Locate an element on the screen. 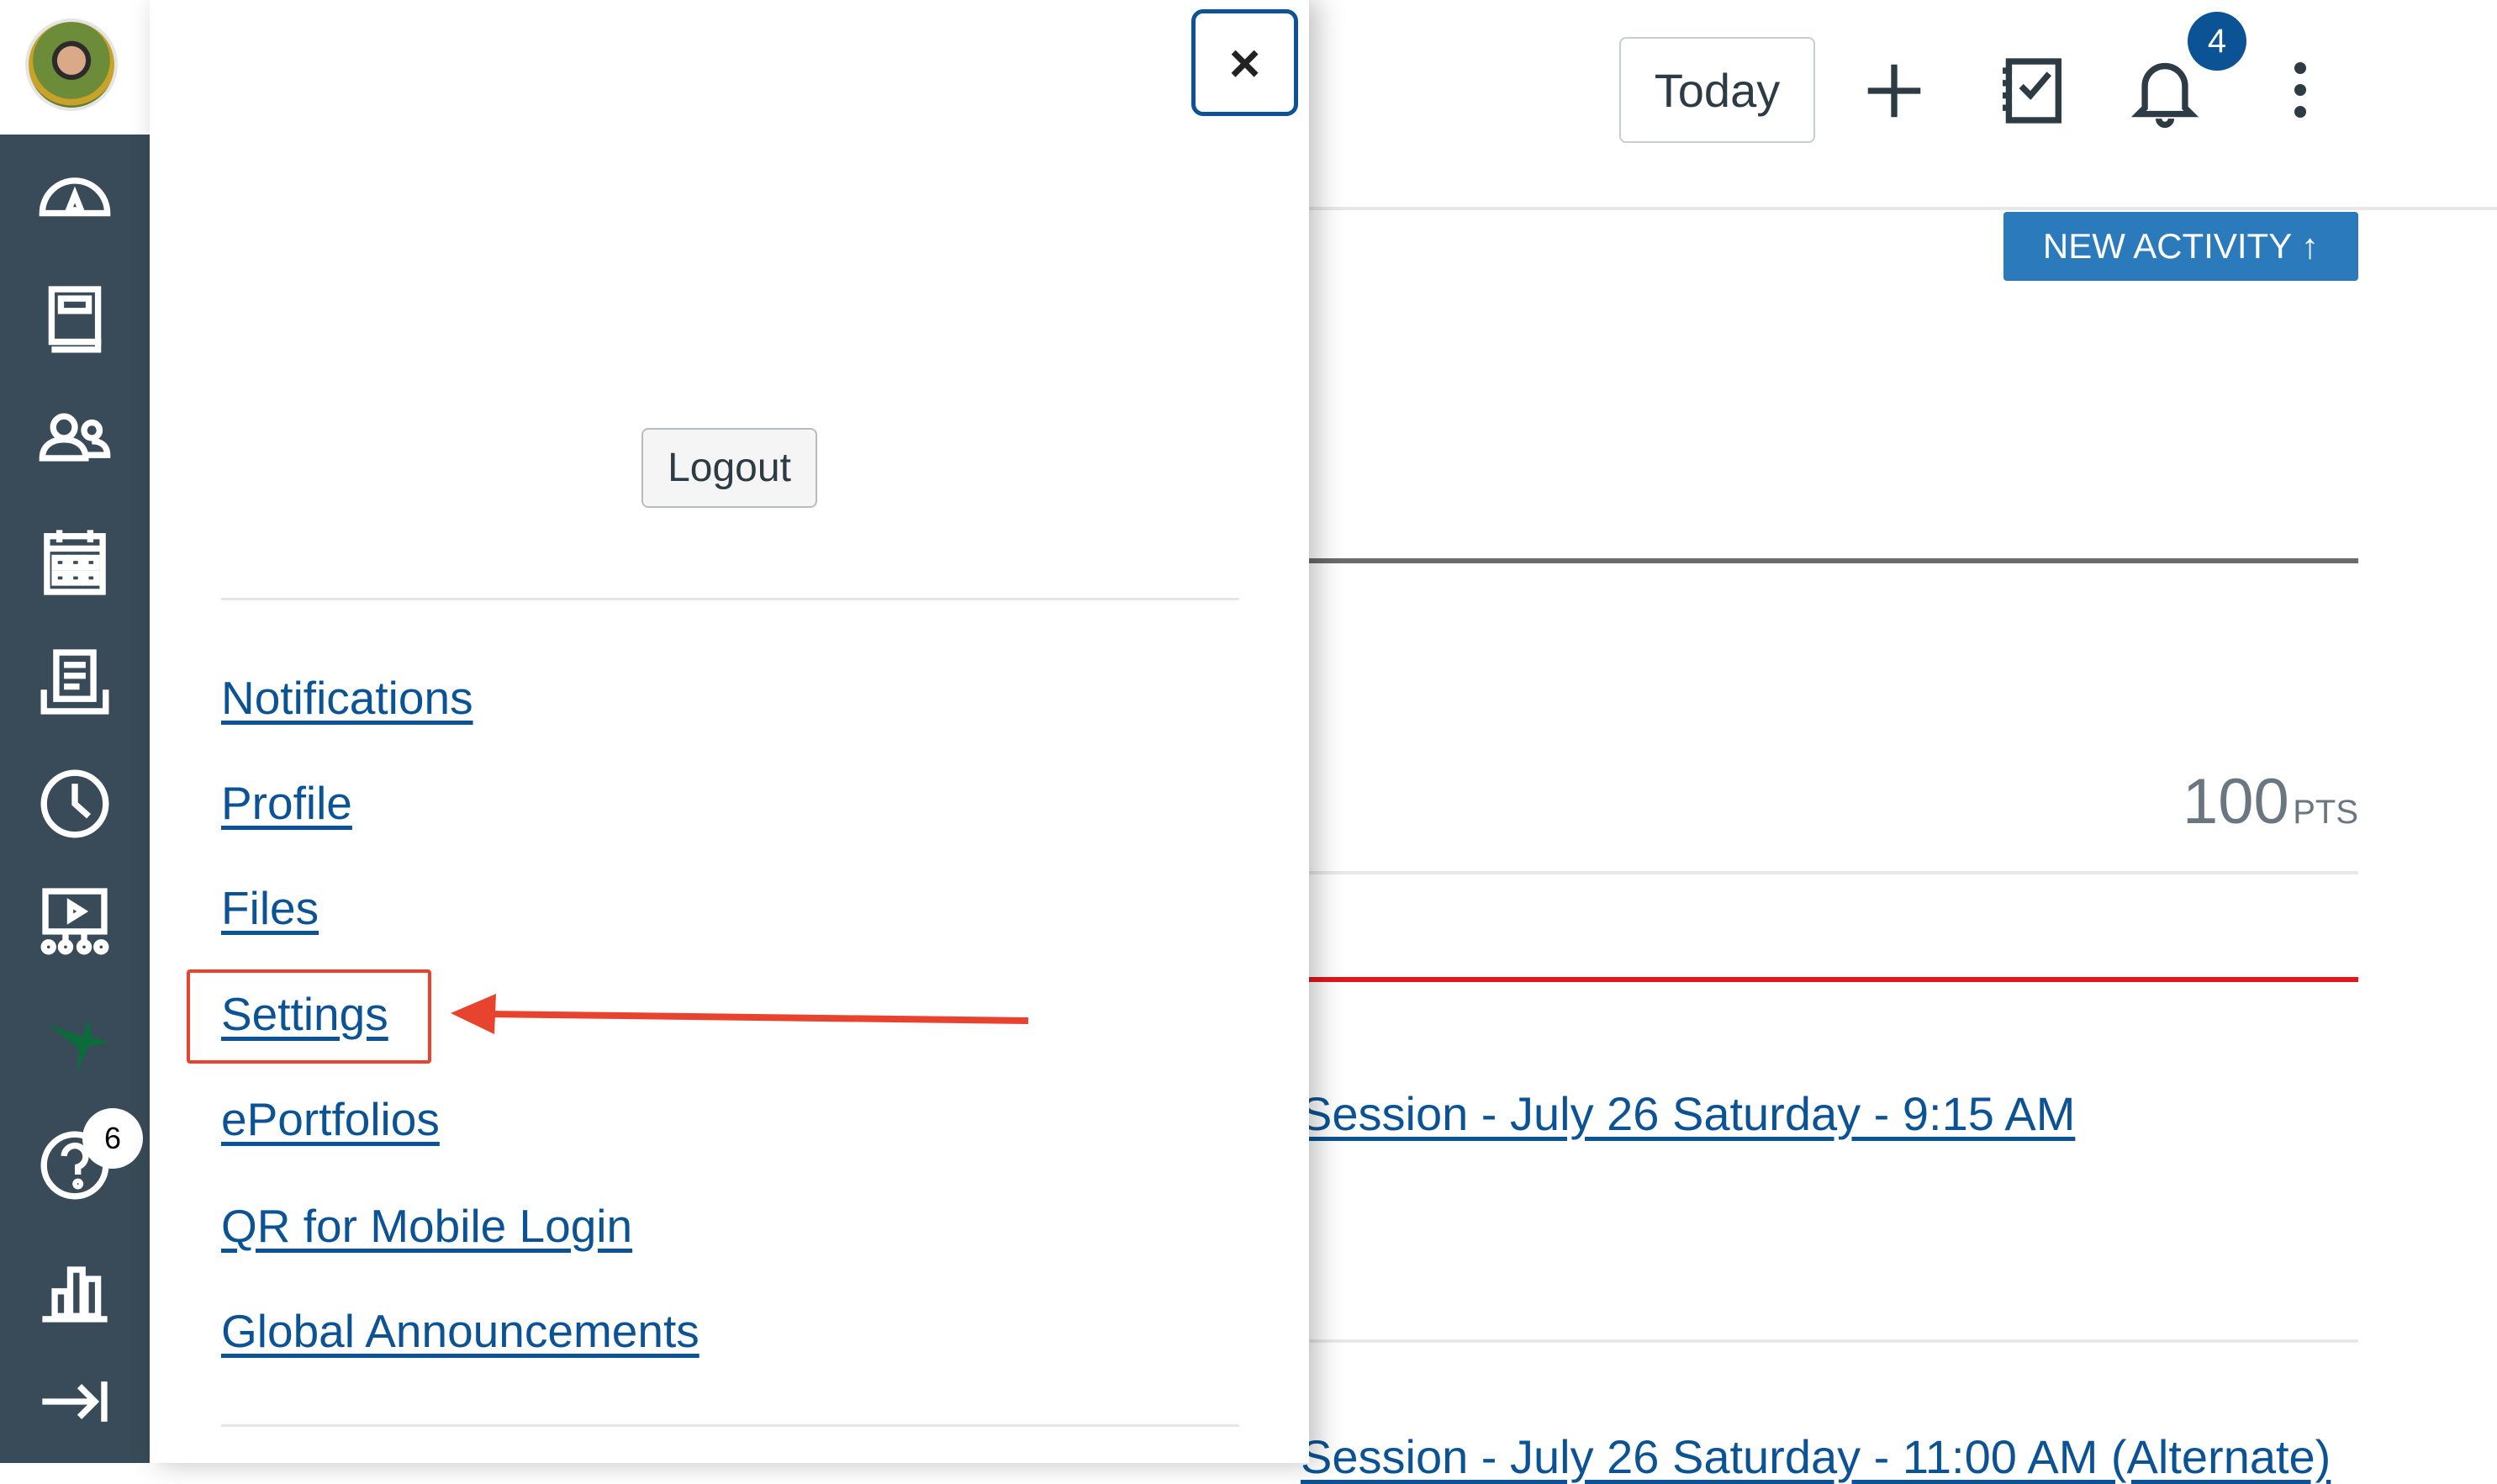  settings-highlight-box is located at coordinates (309, 1016).